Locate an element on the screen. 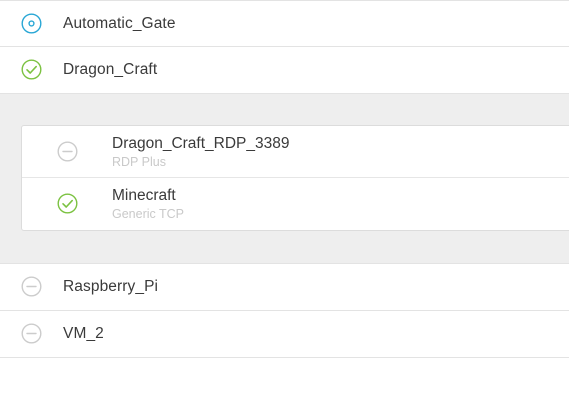 The height and width of the screenshot is (402, 569). device-row-vm-2: VM_2 is located at coordinates (284, 334).